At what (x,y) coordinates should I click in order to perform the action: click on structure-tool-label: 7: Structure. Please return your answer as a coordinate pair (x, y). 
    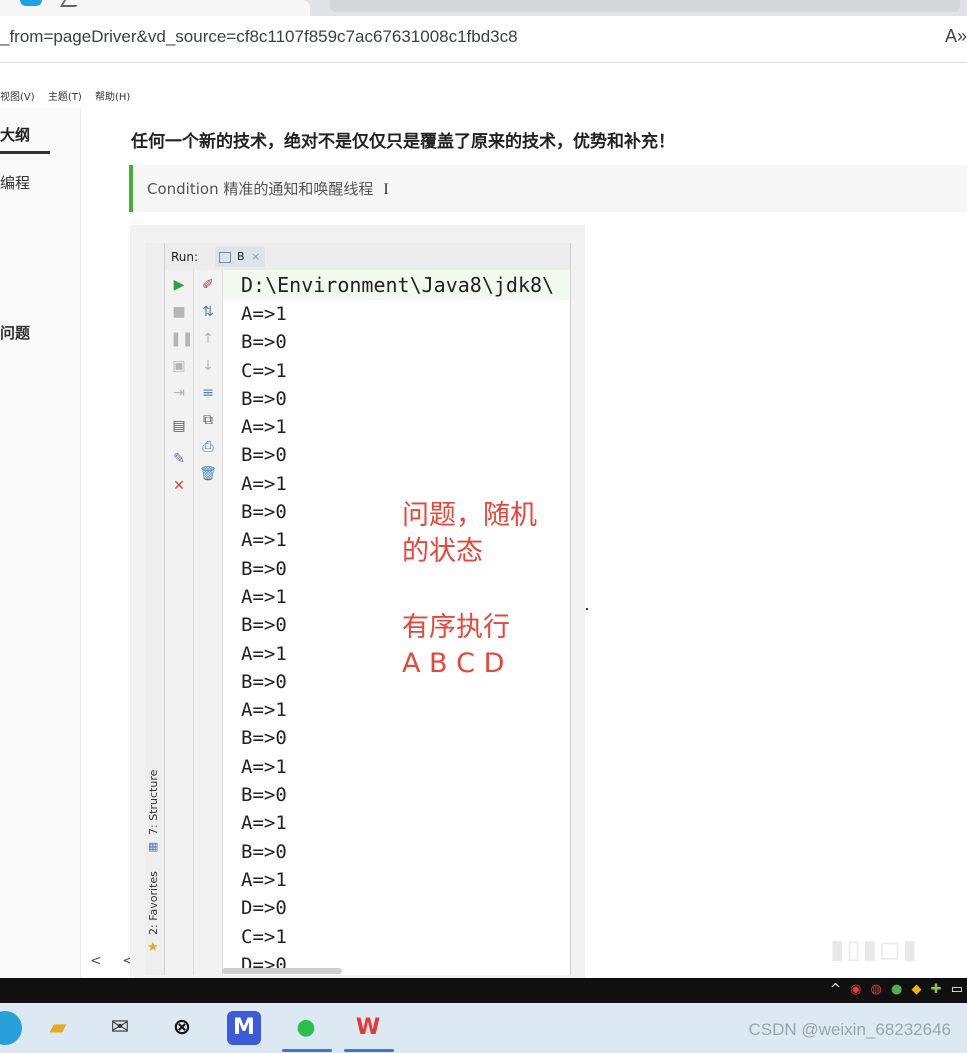
    Looking at the image, I should click on (153, 802).